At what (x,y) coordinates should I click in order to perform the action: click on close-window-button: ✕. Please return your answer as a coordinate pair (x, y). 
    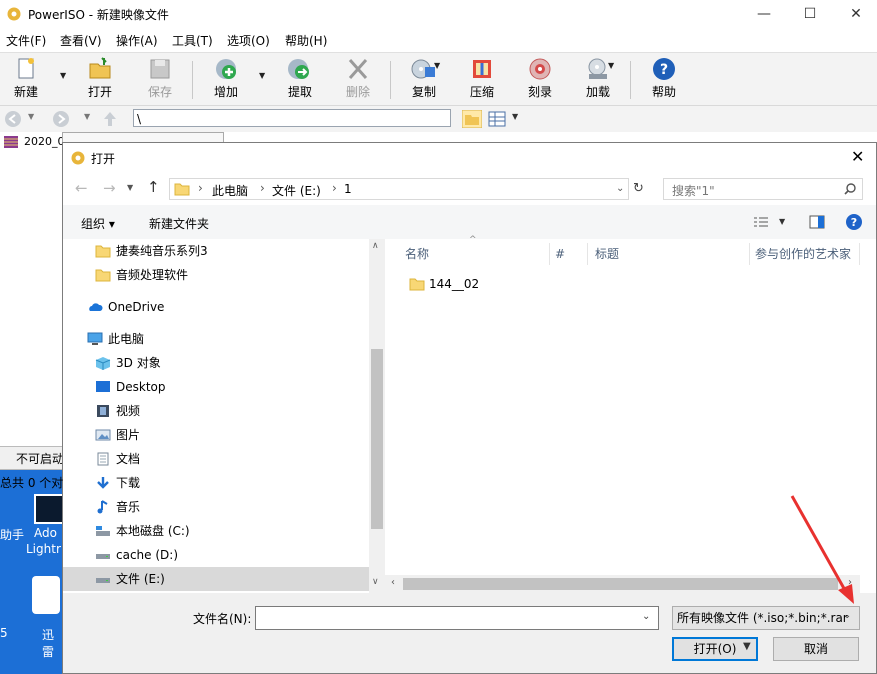
    Looking at the image, I should click on (855, 14).